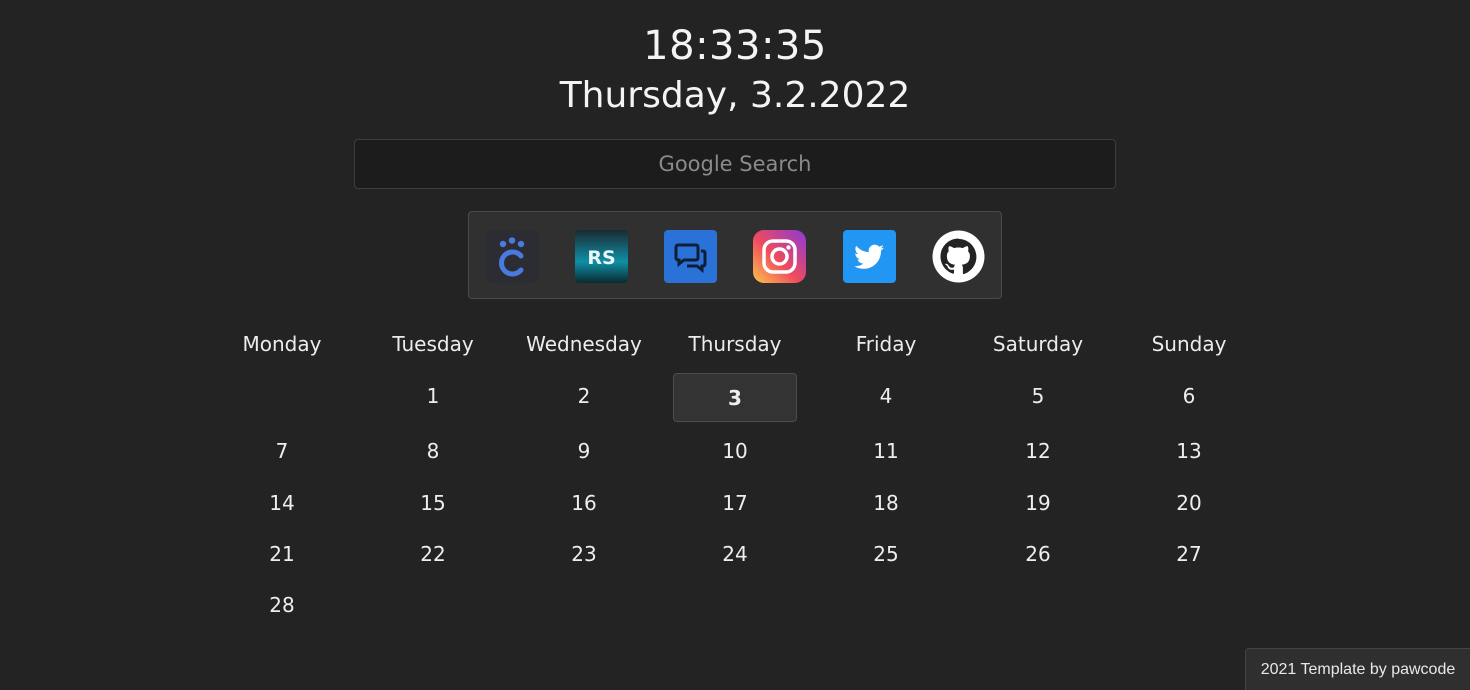  Describe the element at coordinates (886, 503) in the screenshot. I see `calendar-day: 18` at that location.